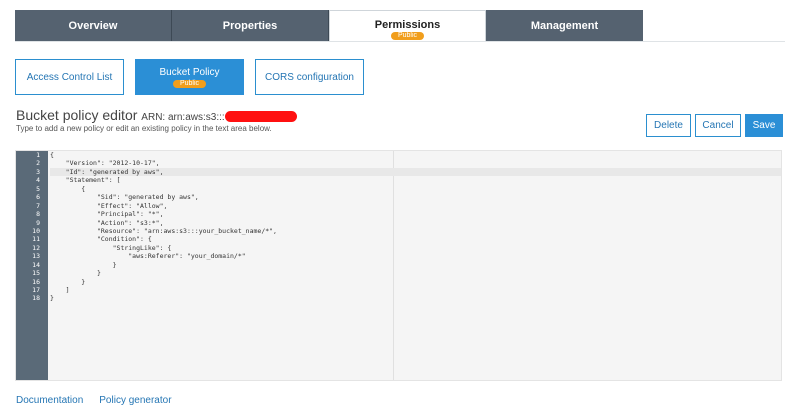 This screenshot has width=800, height=418. I want to click on code-line: "Condition": {, so click(101, 239).